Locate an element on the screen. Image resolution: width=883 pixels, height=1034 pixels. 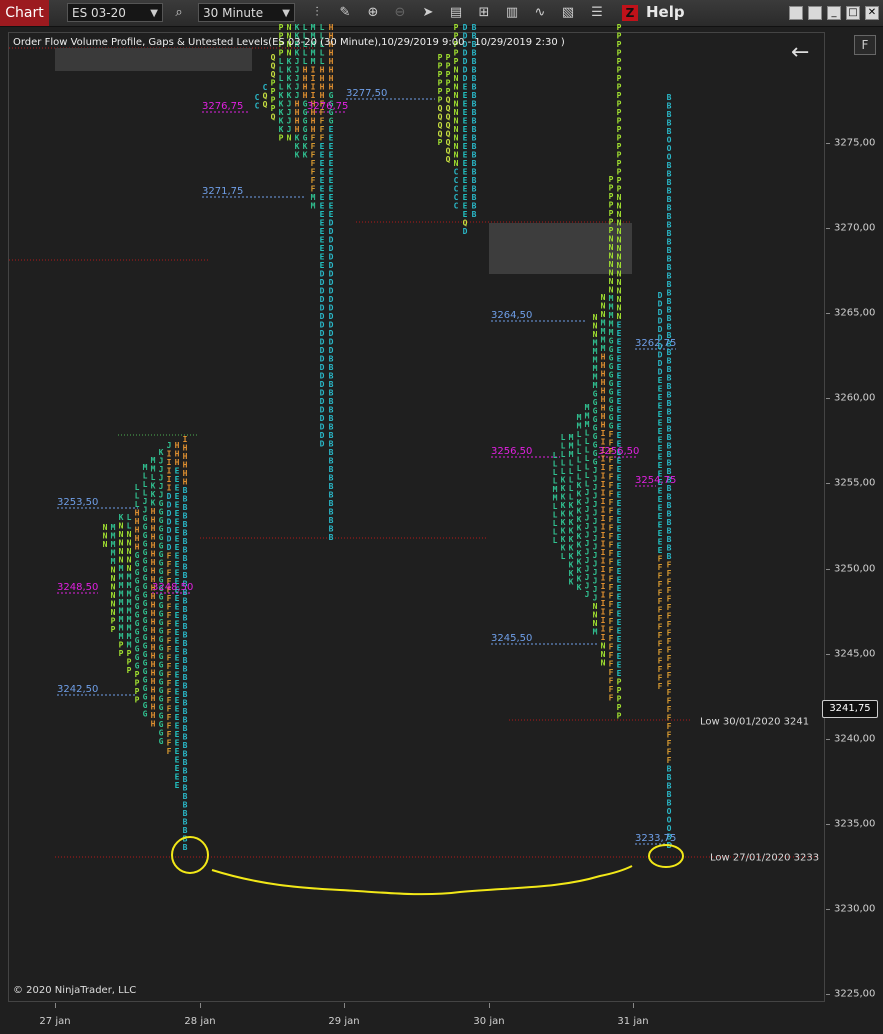
properties-icon: ▧ is located at coordinates (568, 13).